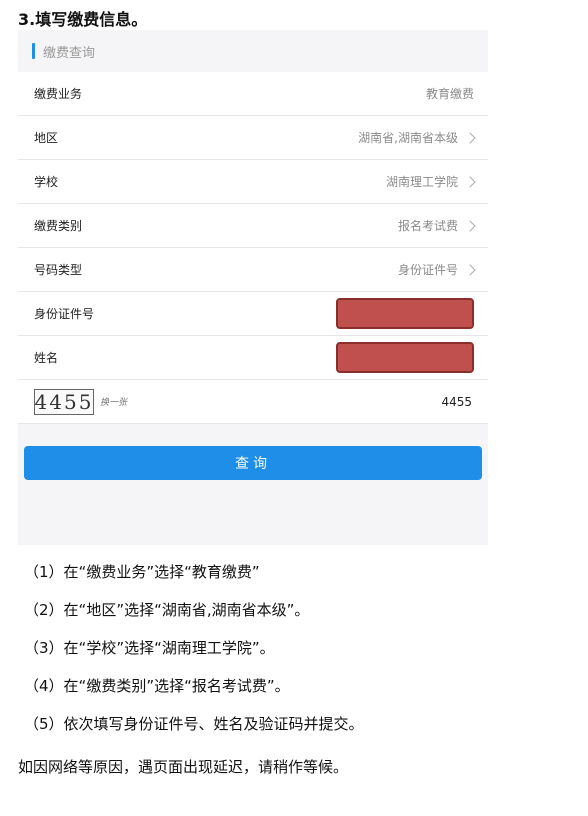 The height and width of the screenshot is (816, 588). What do you see at coordinates (449, 94) in the screenshot?
I see `row-value: 教育缴费` at bounding box center [449, 94].